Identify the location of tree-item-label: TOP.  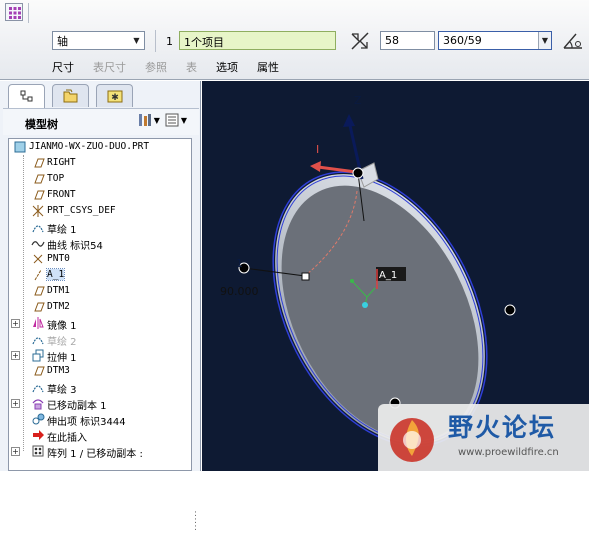
(56, 178).